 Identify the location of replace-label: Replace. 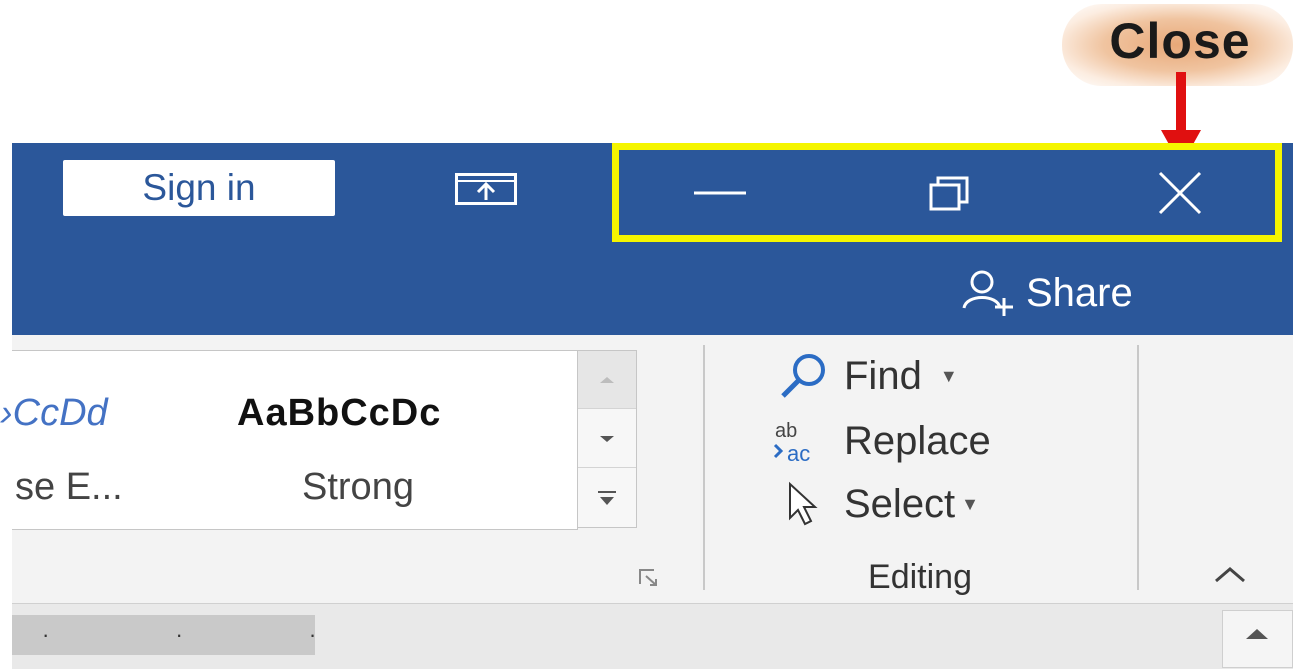
(917, 440).